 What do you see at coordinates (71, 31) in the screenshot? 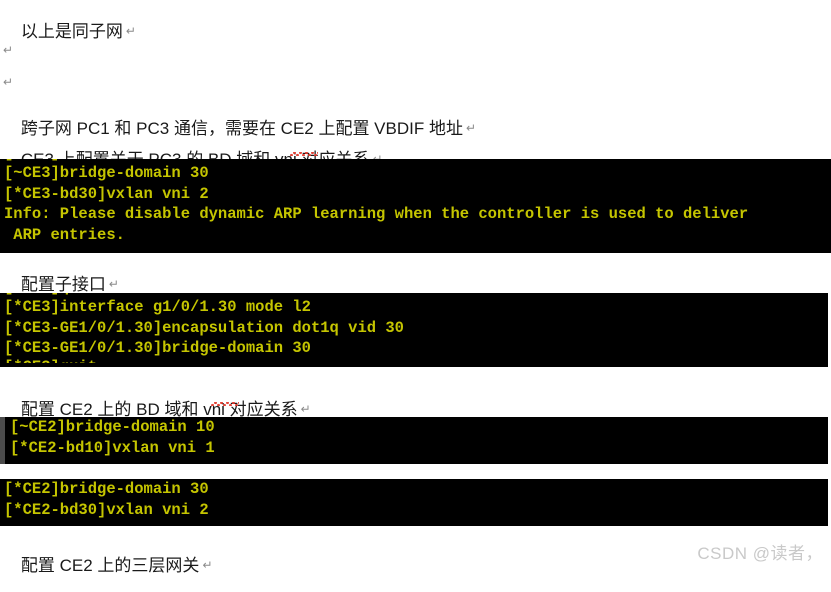
I see `paragraph-text: 以上是同子网` at bounding box center [71, 31].